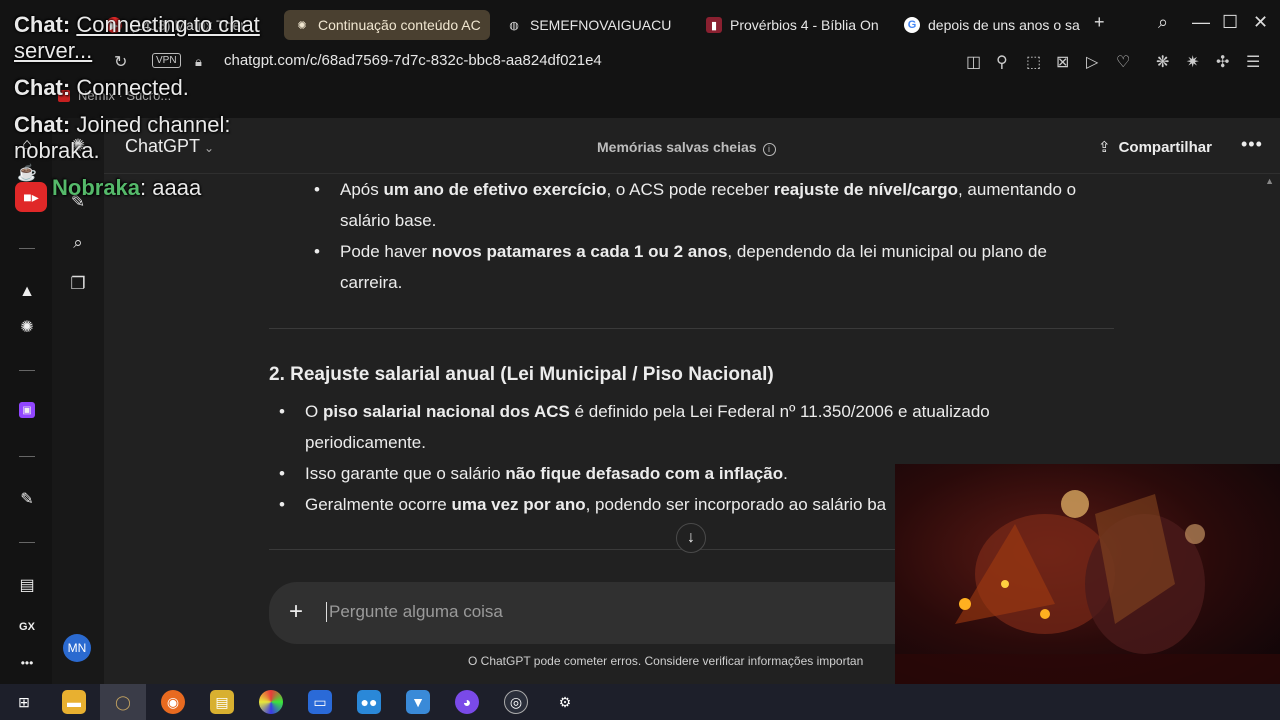 The width and height of the screenshot is (1280, 720). Describe the element at coordinates (1253, 62) in the screenshot. I see `gx-menu-icon: ☰` at that location.